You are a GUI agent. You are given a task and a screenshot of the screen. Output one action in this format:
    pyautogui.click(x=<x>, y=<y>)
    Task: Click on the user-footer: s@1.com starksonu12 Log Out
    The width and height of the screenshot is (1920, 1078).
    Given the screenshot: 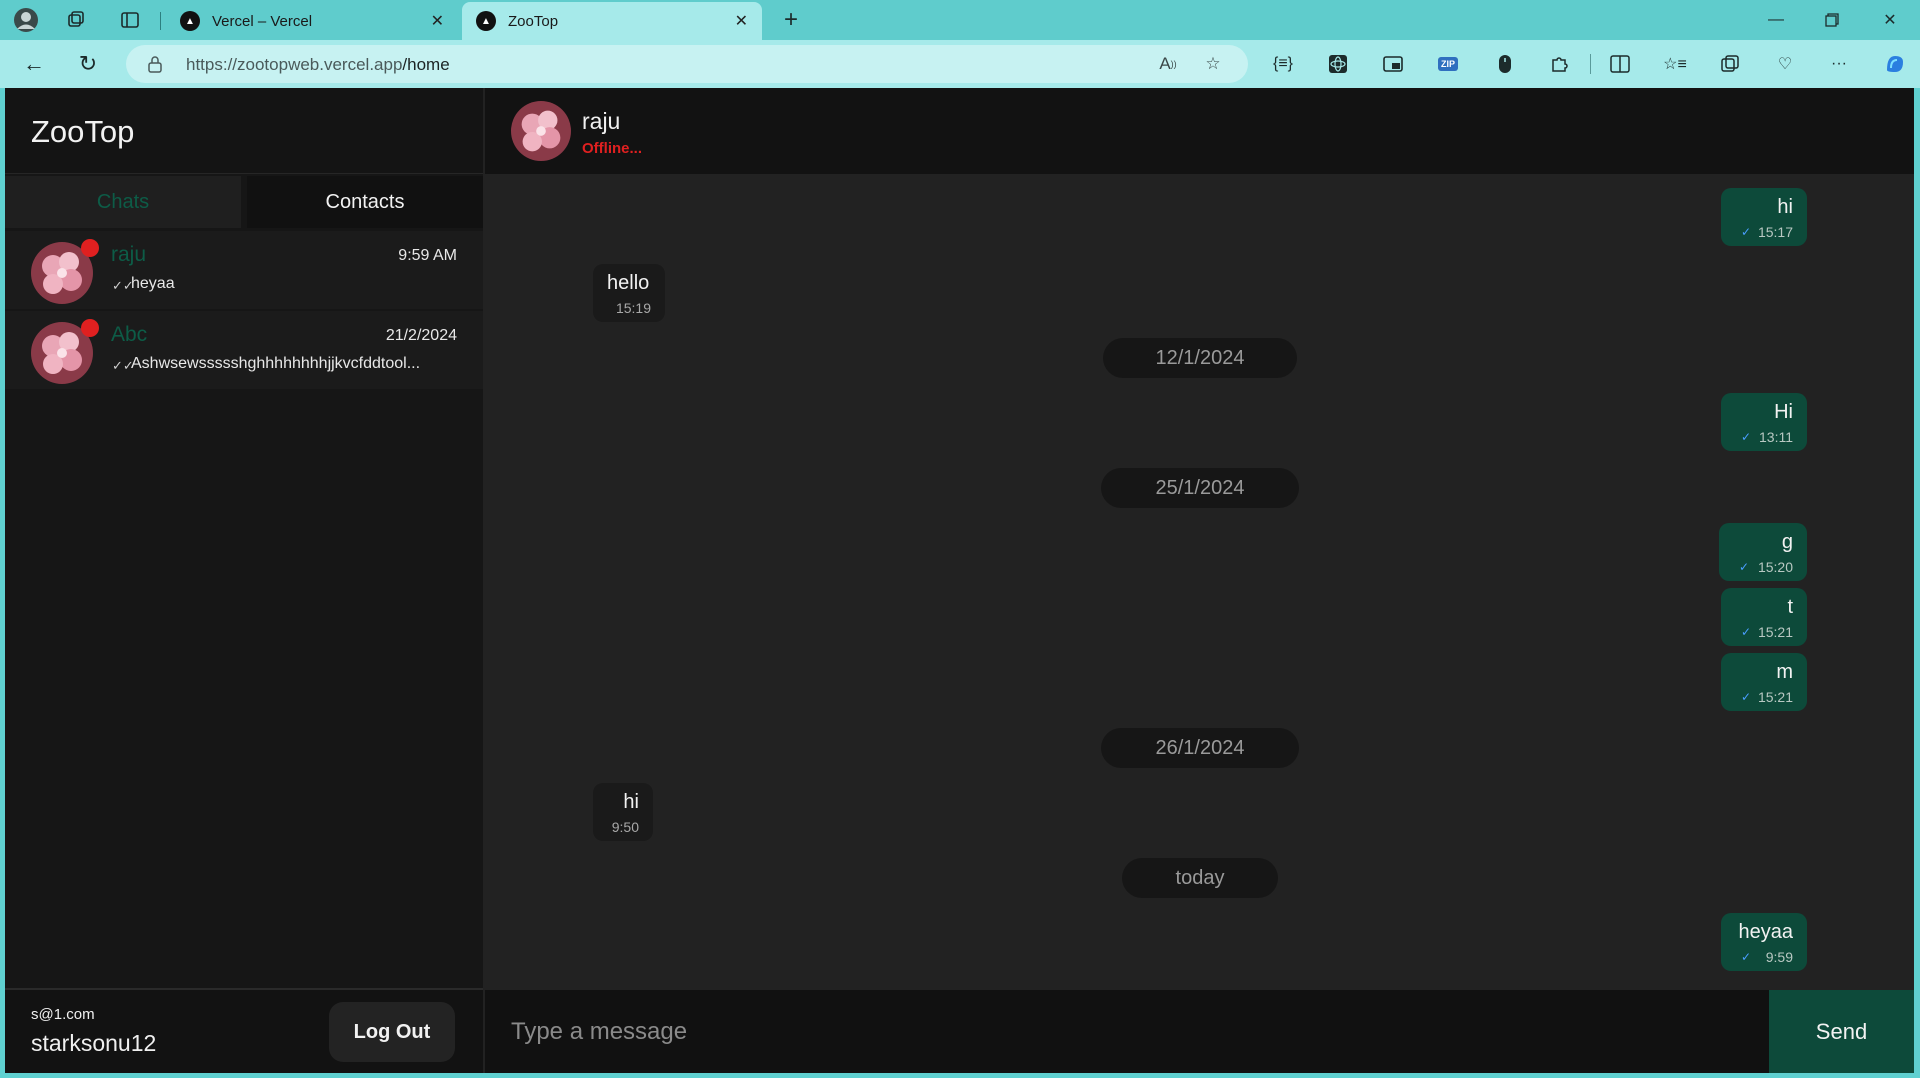 What is the action you would take?
    pyautogui.click(x=244, y=1030)
    